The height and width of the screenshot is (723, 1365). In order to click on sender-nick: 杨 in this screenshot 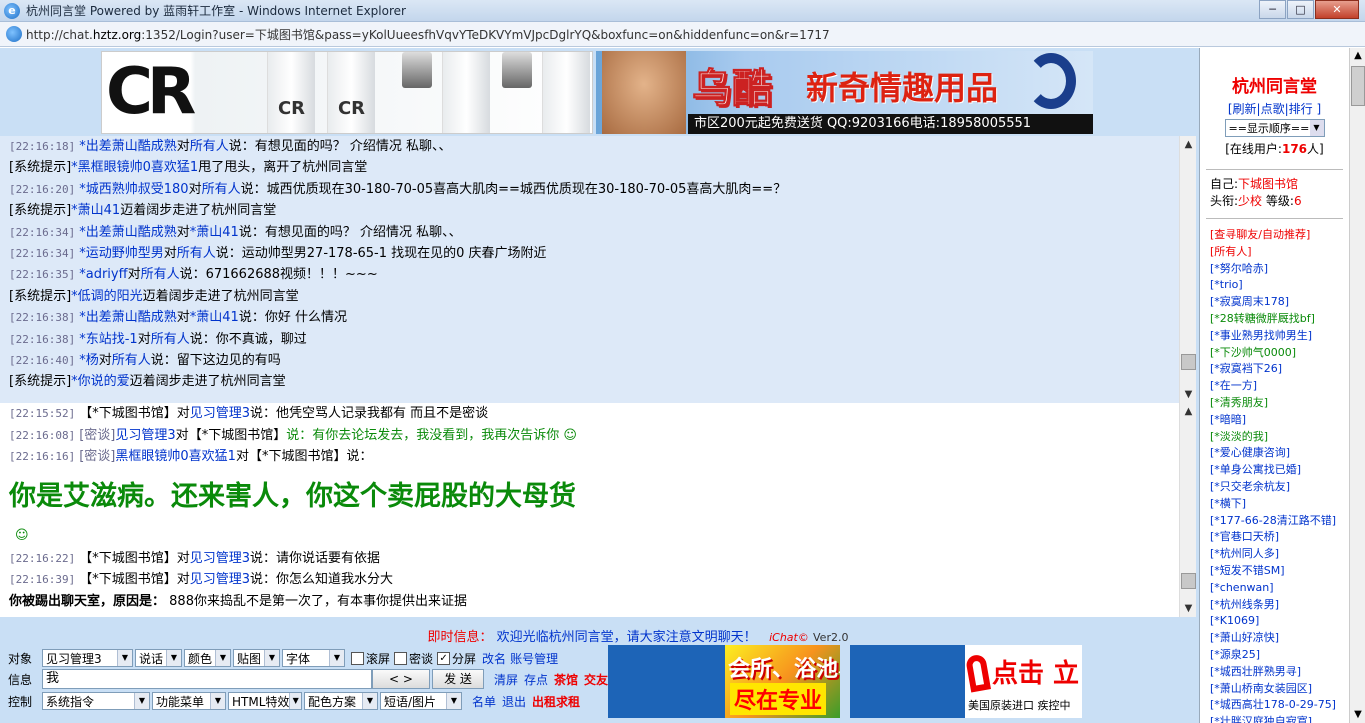, I will do `click(89, 360)`.